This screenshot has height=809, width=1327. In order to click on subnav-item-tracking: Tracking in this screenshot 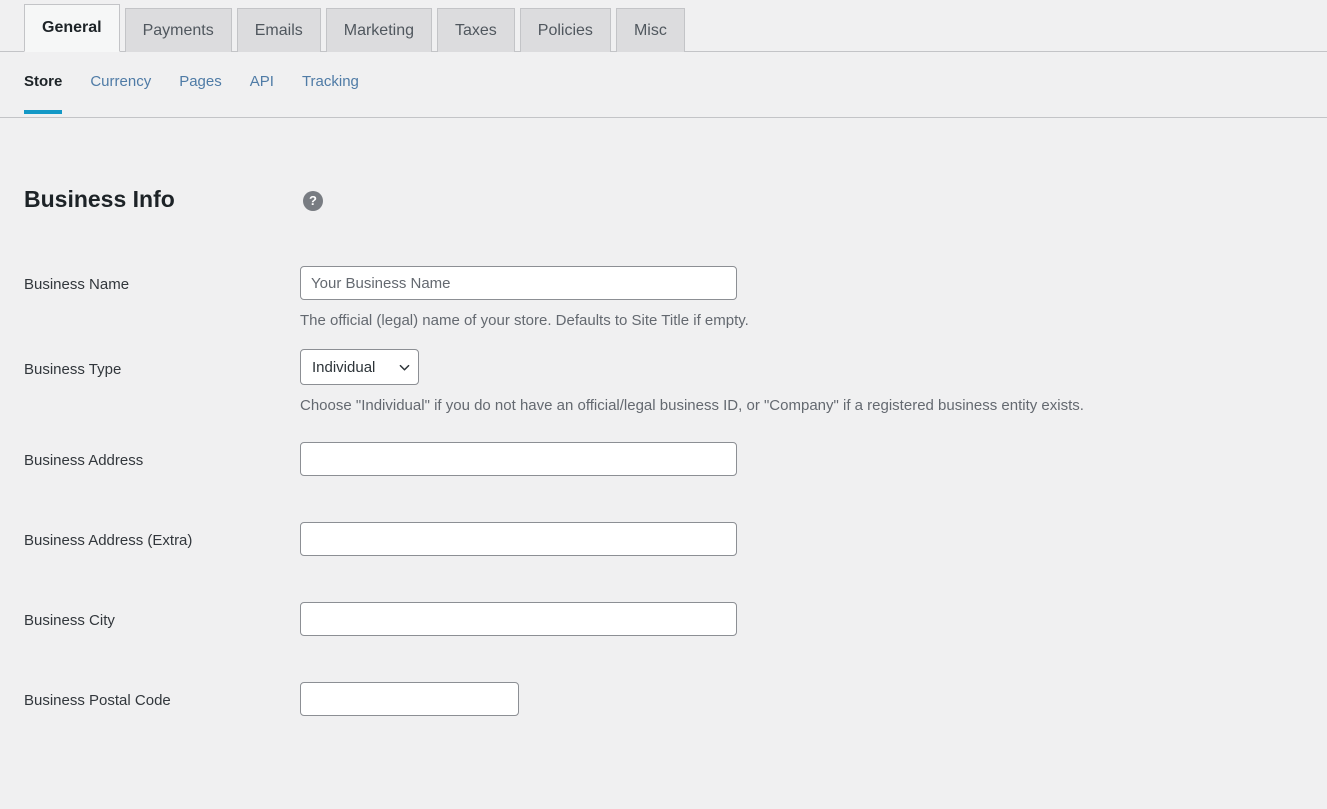, I will do `click(330, 79)`.